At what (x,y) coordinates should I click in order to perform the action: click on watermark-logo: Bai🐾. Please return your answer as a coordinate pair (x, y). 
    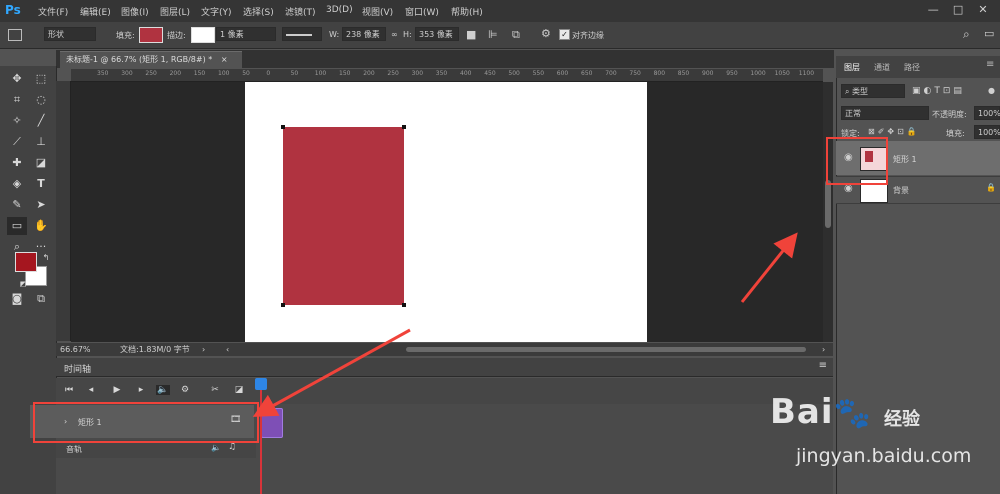
    Looking at the image, I should click on (821, 412).